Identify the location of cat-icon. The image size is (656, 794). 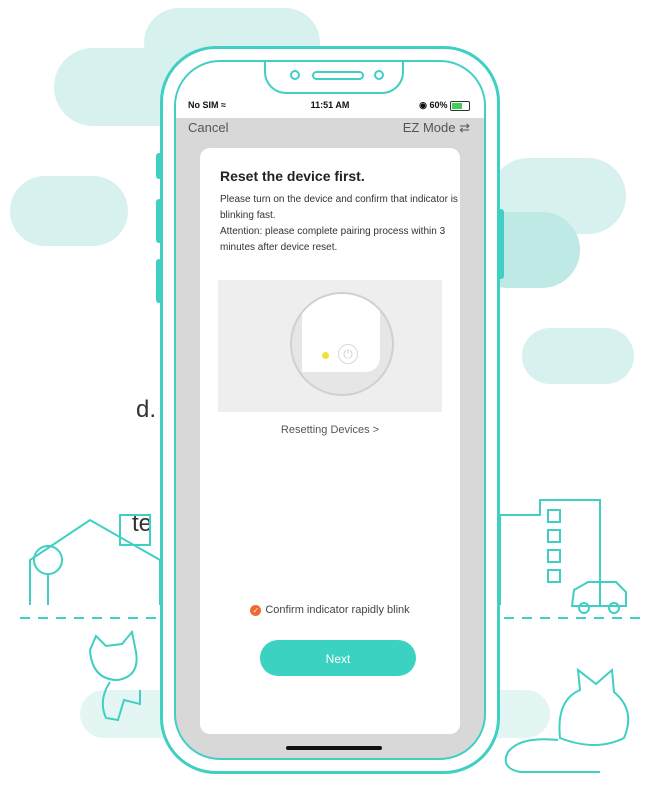
(113, 655).